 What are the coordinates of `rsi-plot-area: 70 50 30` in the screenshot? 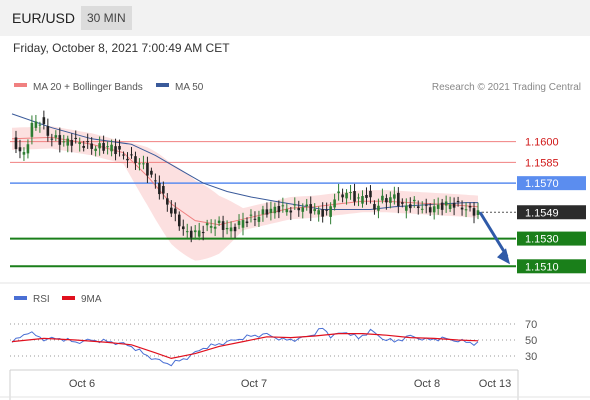 It's located at (273, 343).